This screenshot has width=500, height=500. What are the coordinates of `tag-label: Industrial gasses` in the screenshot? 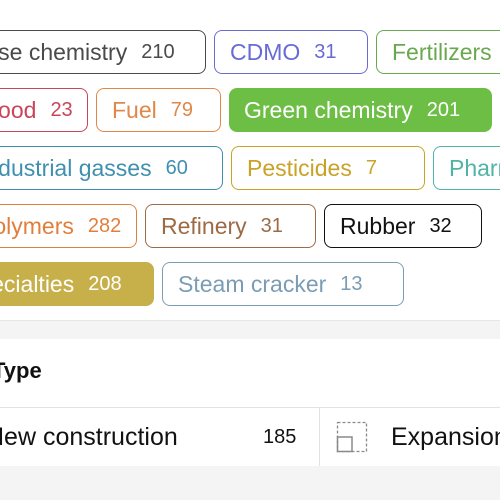 It's located at (76, 167).